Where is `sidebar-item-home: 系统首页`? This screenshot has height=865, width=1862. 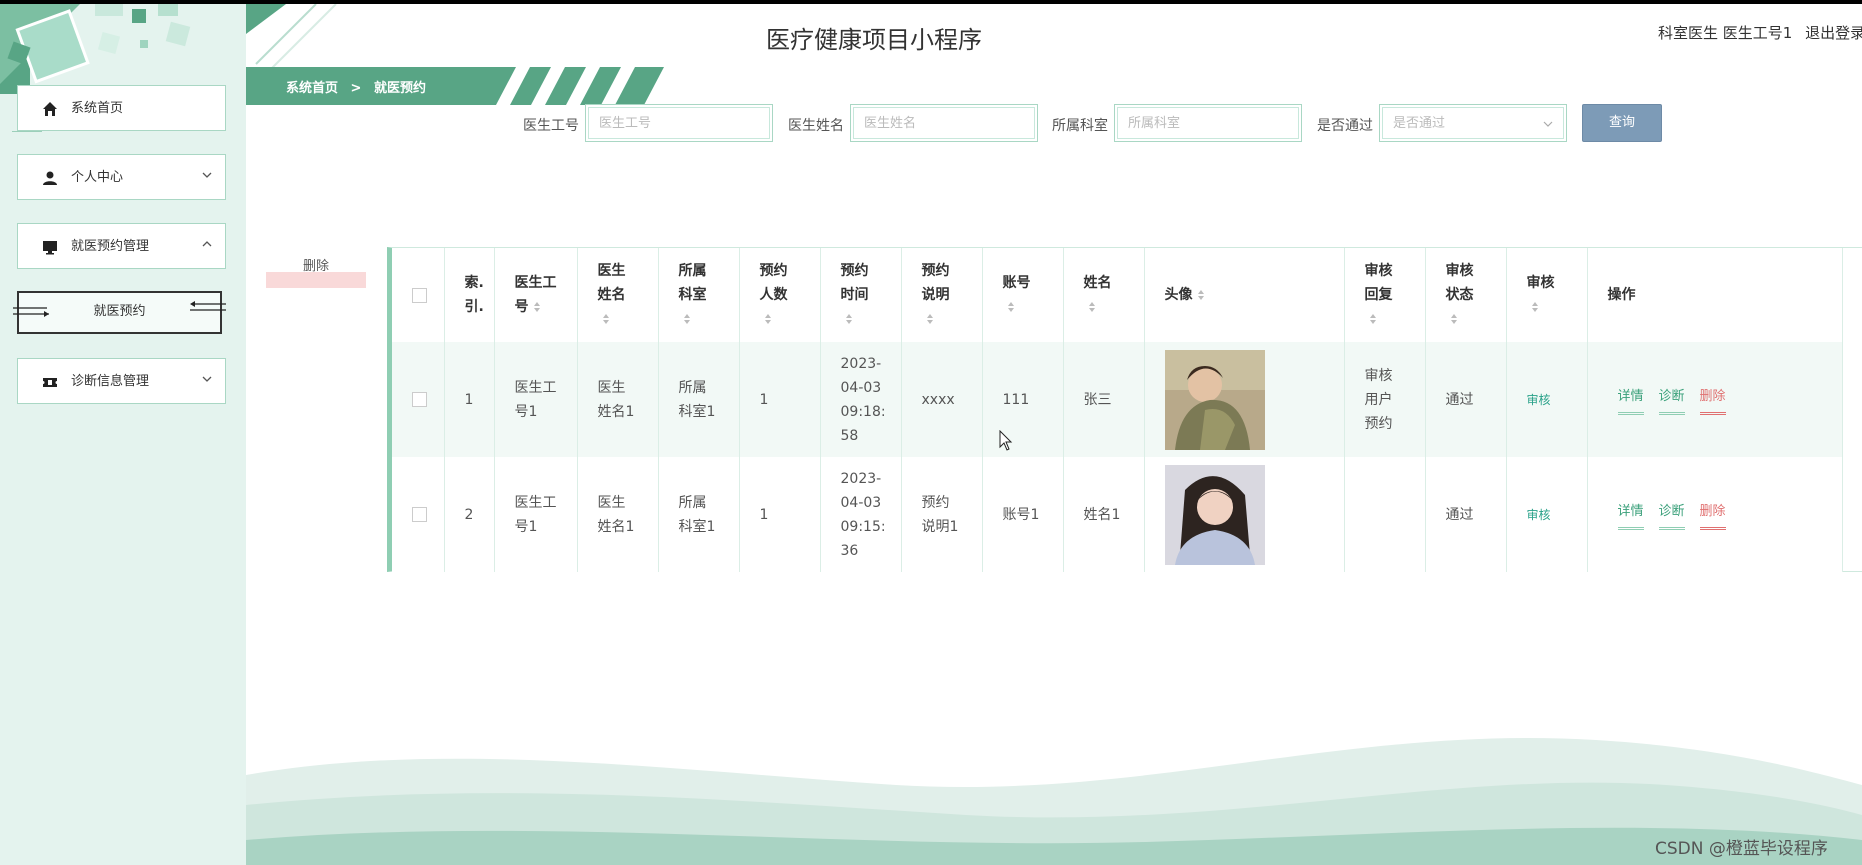
sidebar-item-home: 系统首页 is located at coordinates (121, 108).